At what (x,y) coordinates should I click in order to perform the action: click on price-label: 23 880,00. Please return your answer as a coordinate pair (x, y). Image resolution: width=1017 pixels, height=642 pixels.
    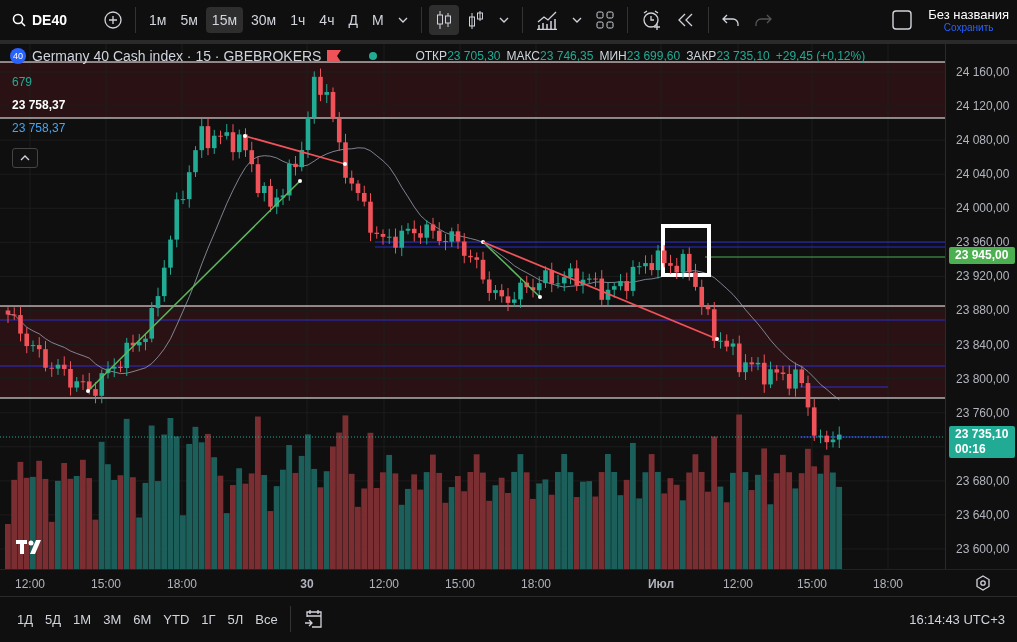
    Looking at the image, I should click on (983, 310).